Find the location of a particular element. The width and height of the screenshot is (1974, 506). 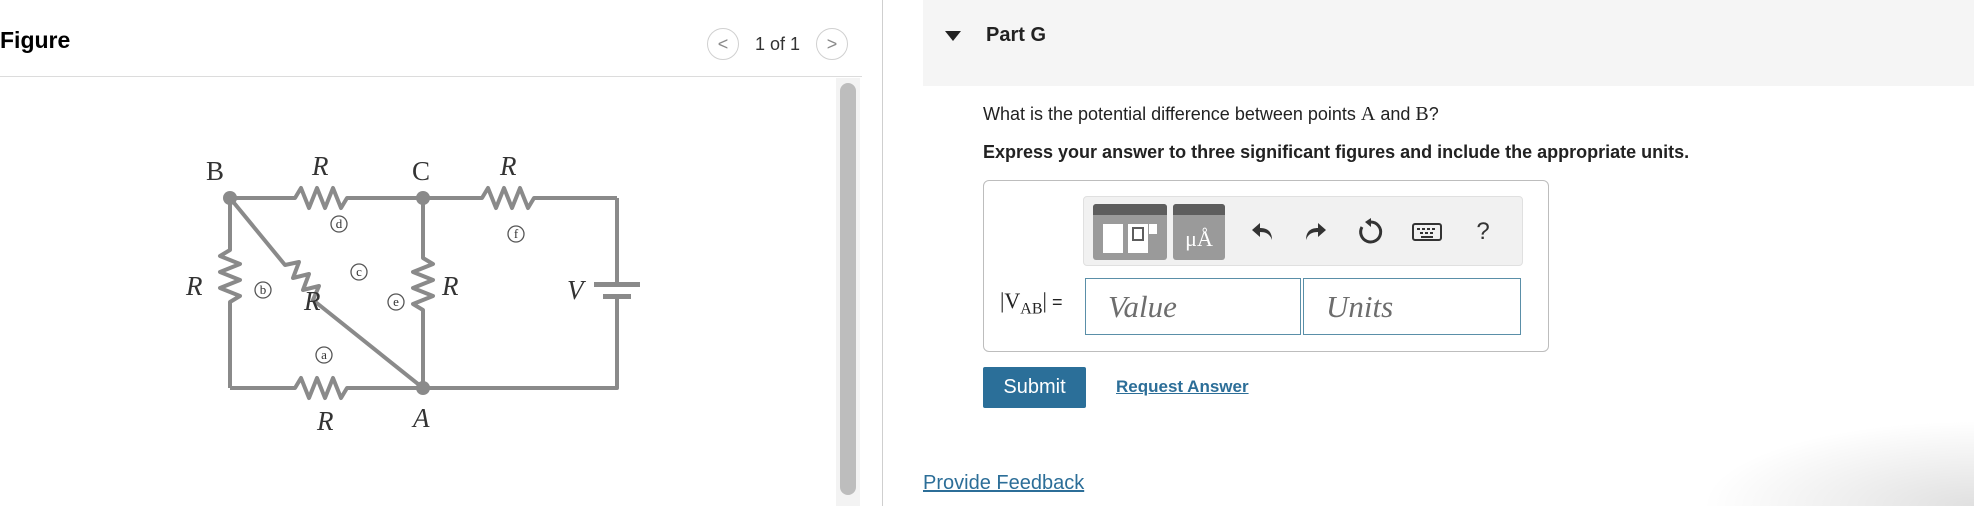

figure-pager: < 1 of 1 > is located at coordinates (778, 44).